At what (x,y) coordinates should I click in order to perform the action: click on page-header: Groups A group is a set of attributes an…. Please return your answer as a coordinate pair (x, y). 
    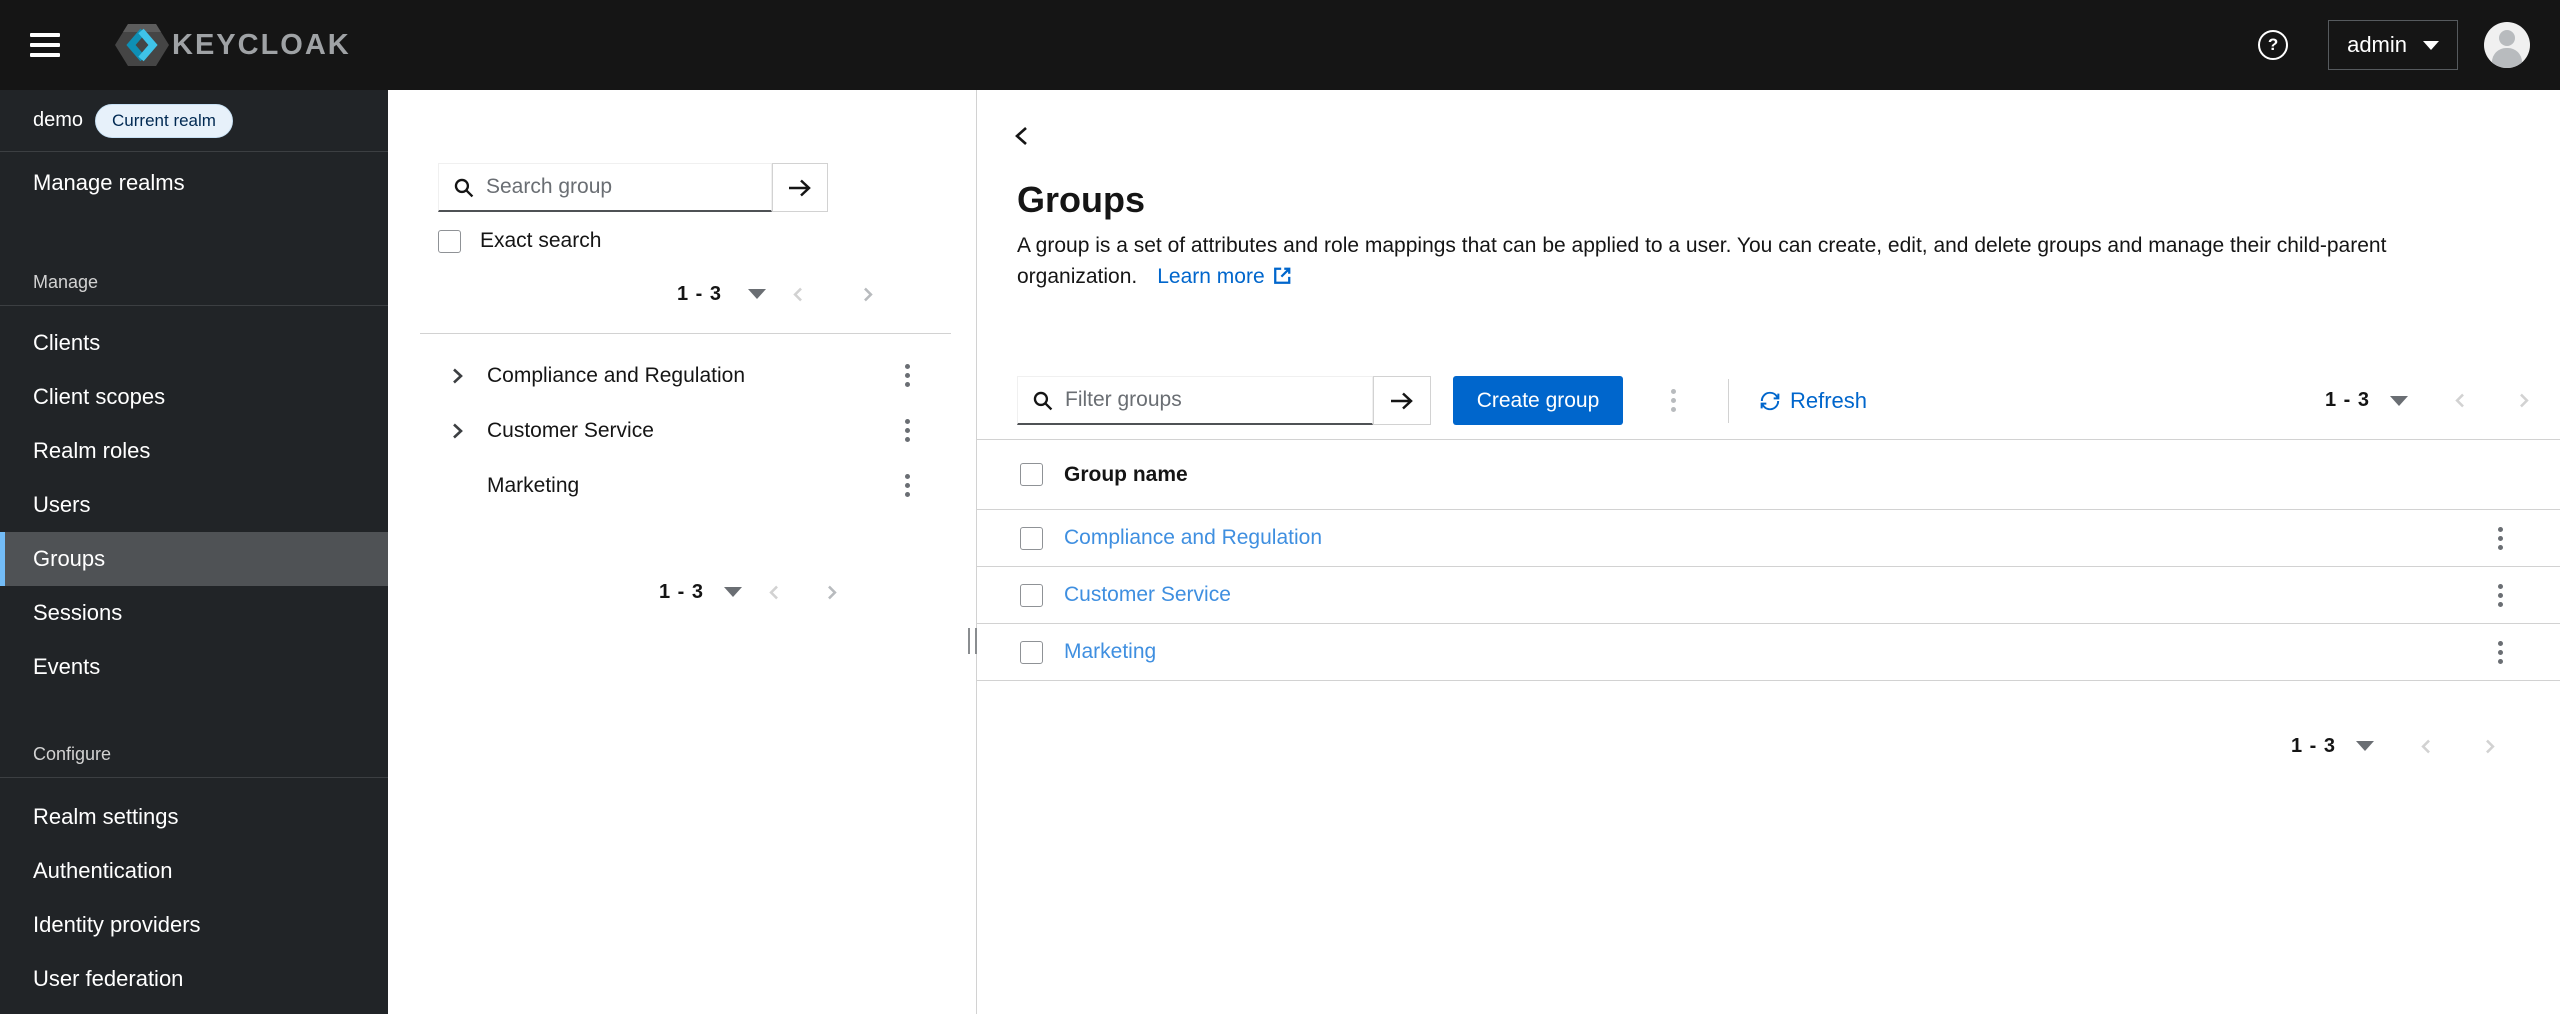
    Looking at the image, I should click on (1773, 235).